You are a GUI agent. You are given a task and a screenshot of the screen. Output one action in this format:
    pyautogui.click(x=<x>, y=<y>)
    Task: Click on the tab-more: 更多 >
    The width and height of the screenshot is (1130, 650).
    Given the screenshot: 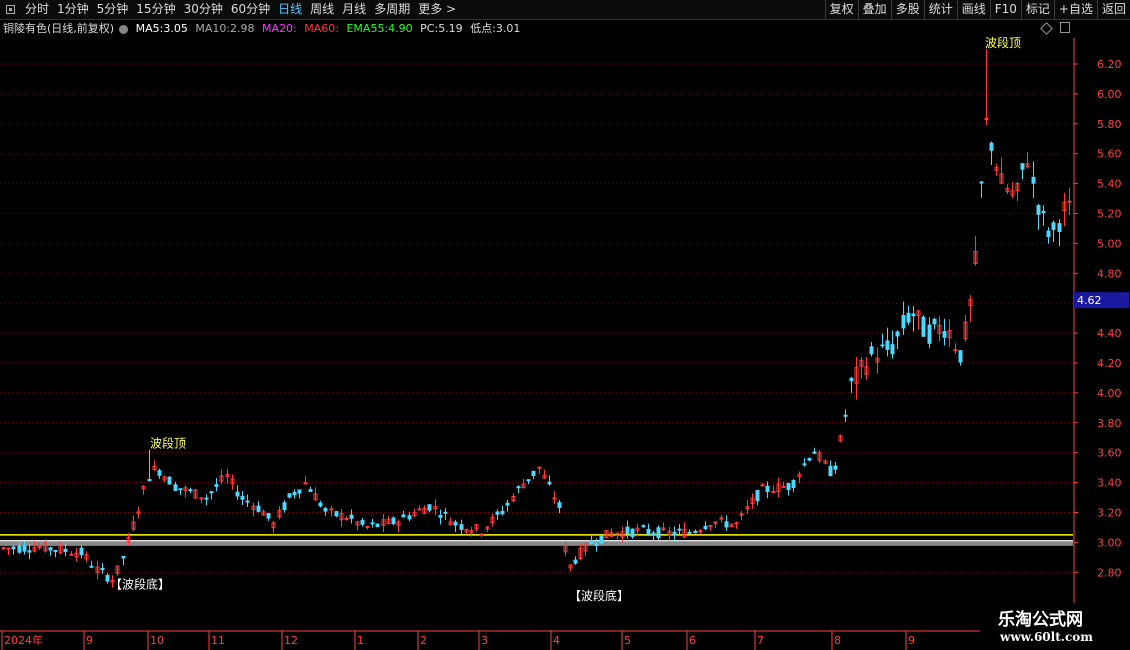 What is the action you would take?
    pyautogui.click(x=437, y=9)
    